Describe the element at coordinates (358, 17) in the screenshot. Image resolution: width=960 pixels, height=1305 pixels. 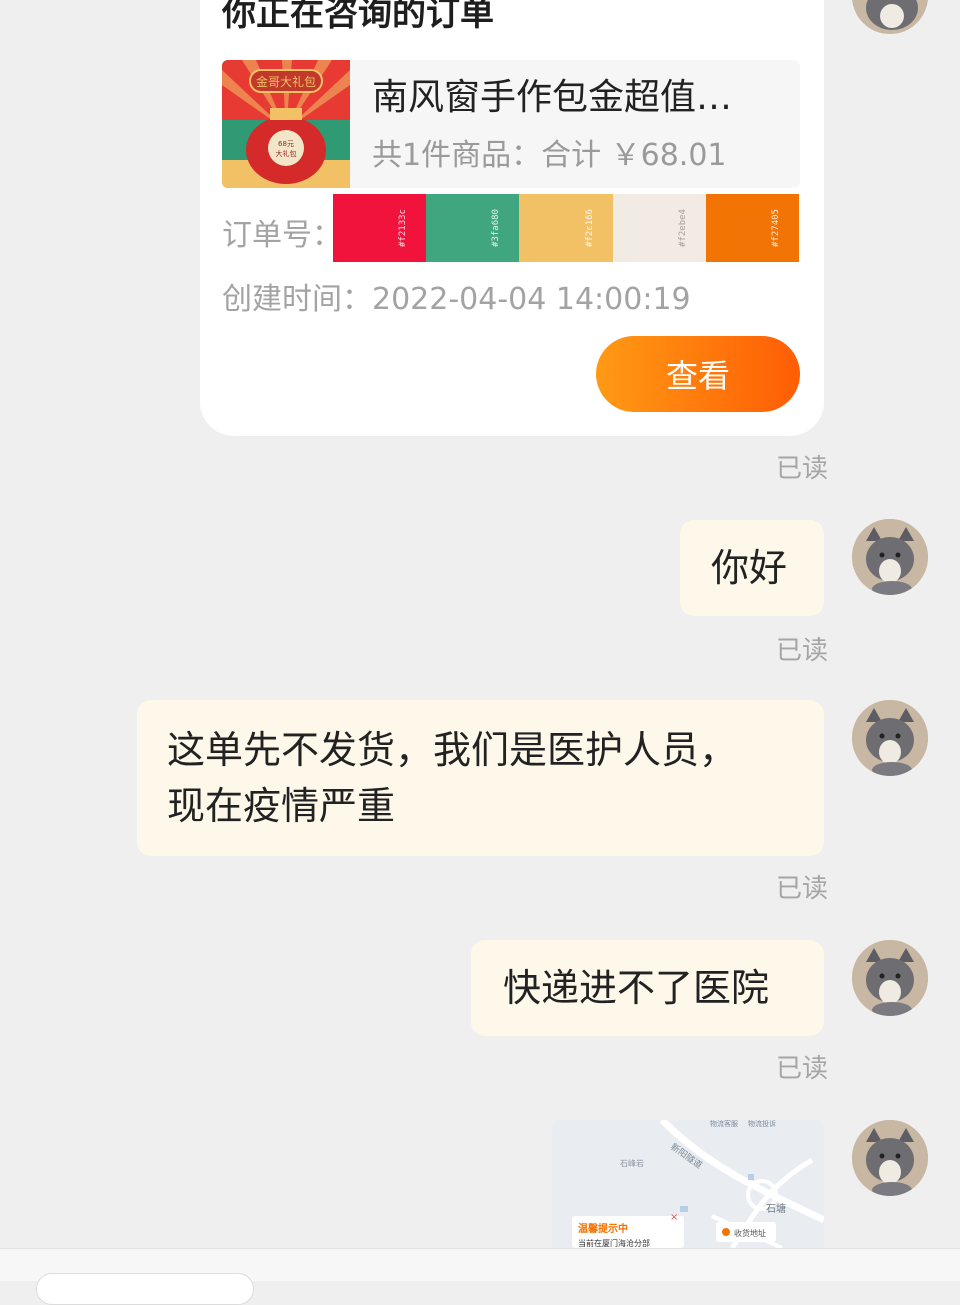
I see `order-card-heading: 你正在咨询的订单` at that location.